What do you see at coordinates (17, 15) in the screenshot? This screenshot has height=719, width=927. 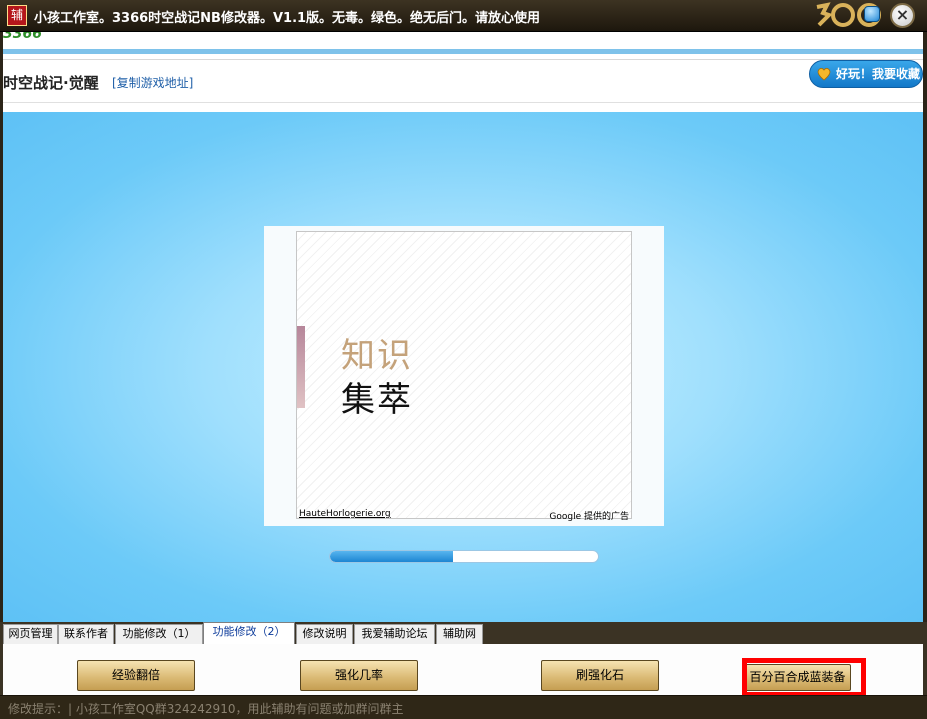 I see `app-icon: 辅` at bounding box center [17, 15].